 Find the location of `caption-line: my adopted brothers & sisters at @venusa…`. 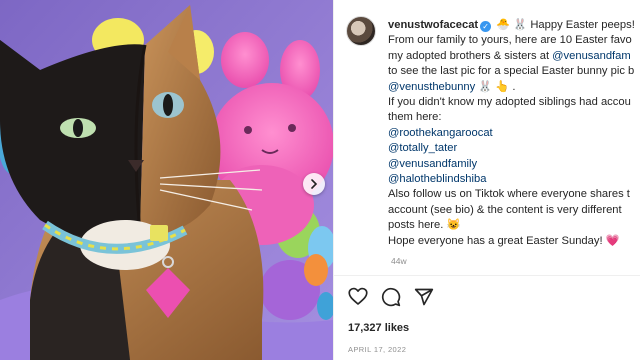

caption-line: my adopted brothers & sisters at @venusa… is located at coordinates (514, 56).